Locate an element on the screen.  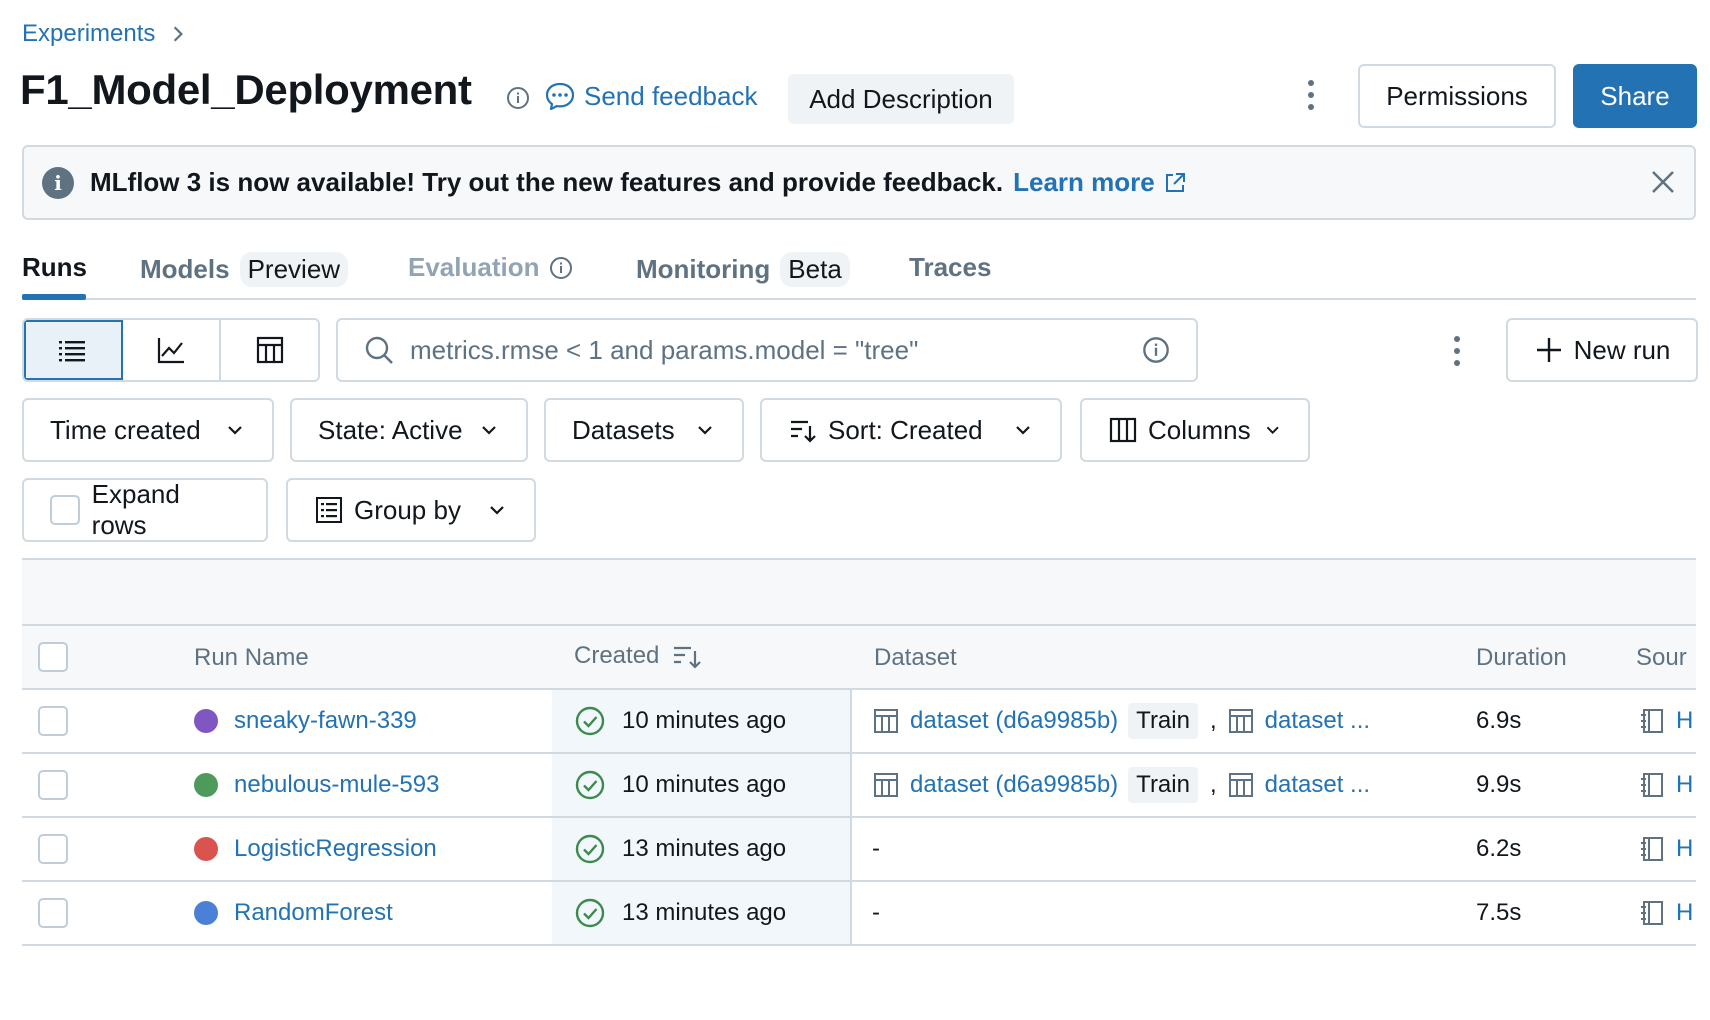
table-toolbar-band is located at coordinates (859, 592).